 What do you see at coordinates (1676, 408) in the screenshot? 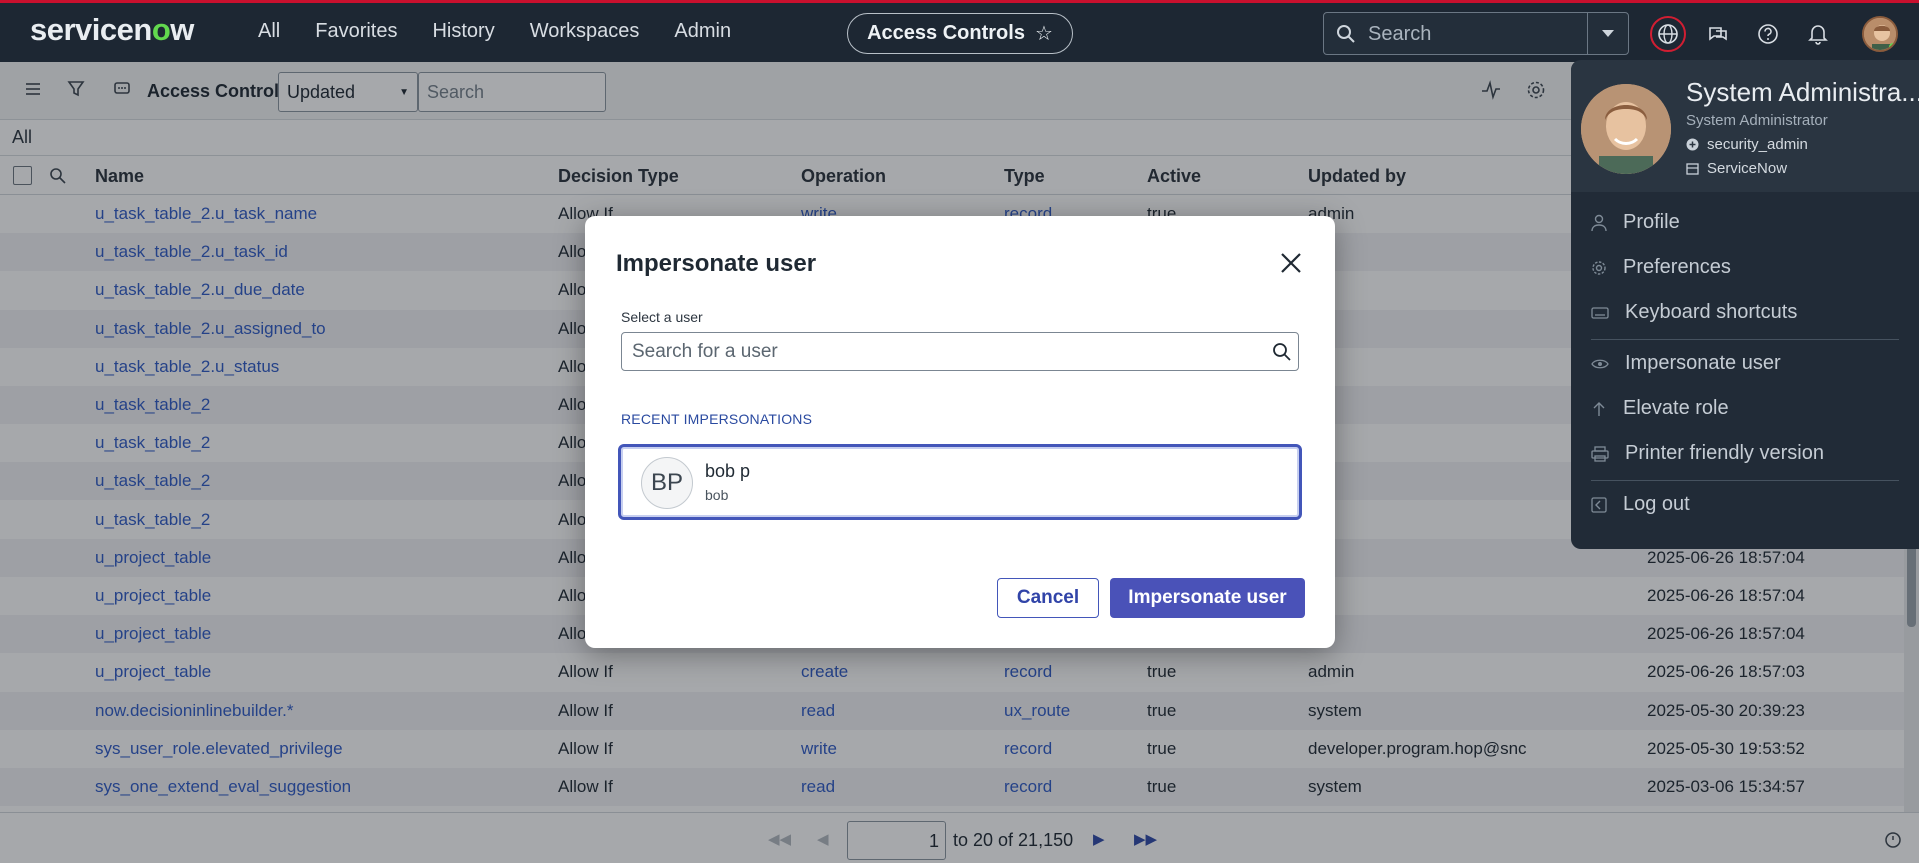
I see `menu-item-label: Elevate role` at bounding box center [1676, 408].